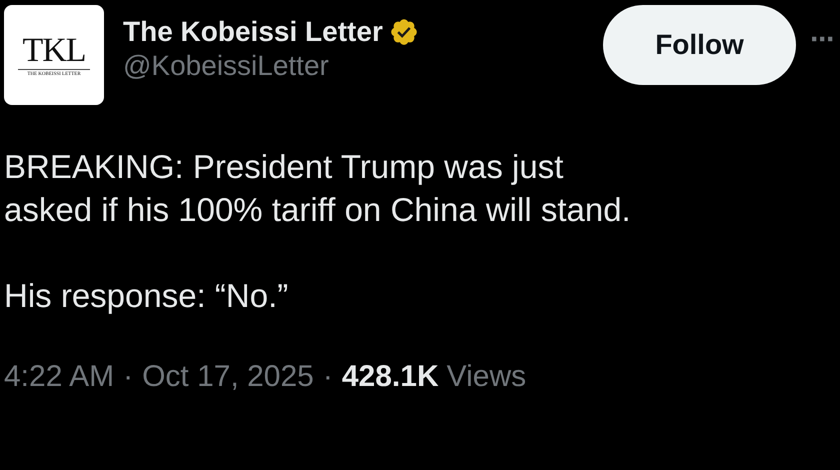  What do you see at coordinates (486, 377) in the screenshot?
I see `views-label: Views` at bounding box center [486, 377].